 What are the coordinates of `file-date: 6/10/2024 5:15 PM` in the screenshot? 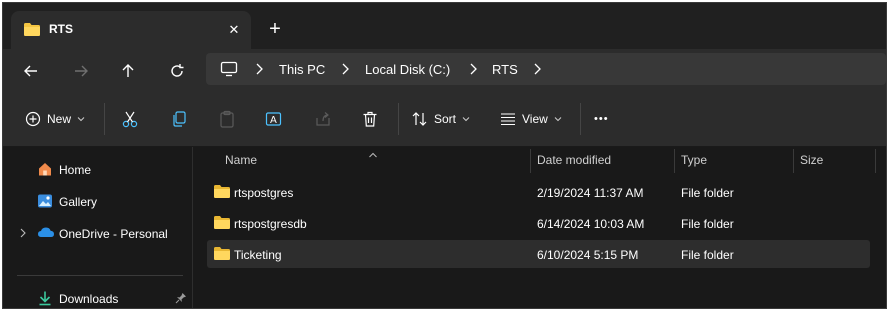 It's located at (588, 255).